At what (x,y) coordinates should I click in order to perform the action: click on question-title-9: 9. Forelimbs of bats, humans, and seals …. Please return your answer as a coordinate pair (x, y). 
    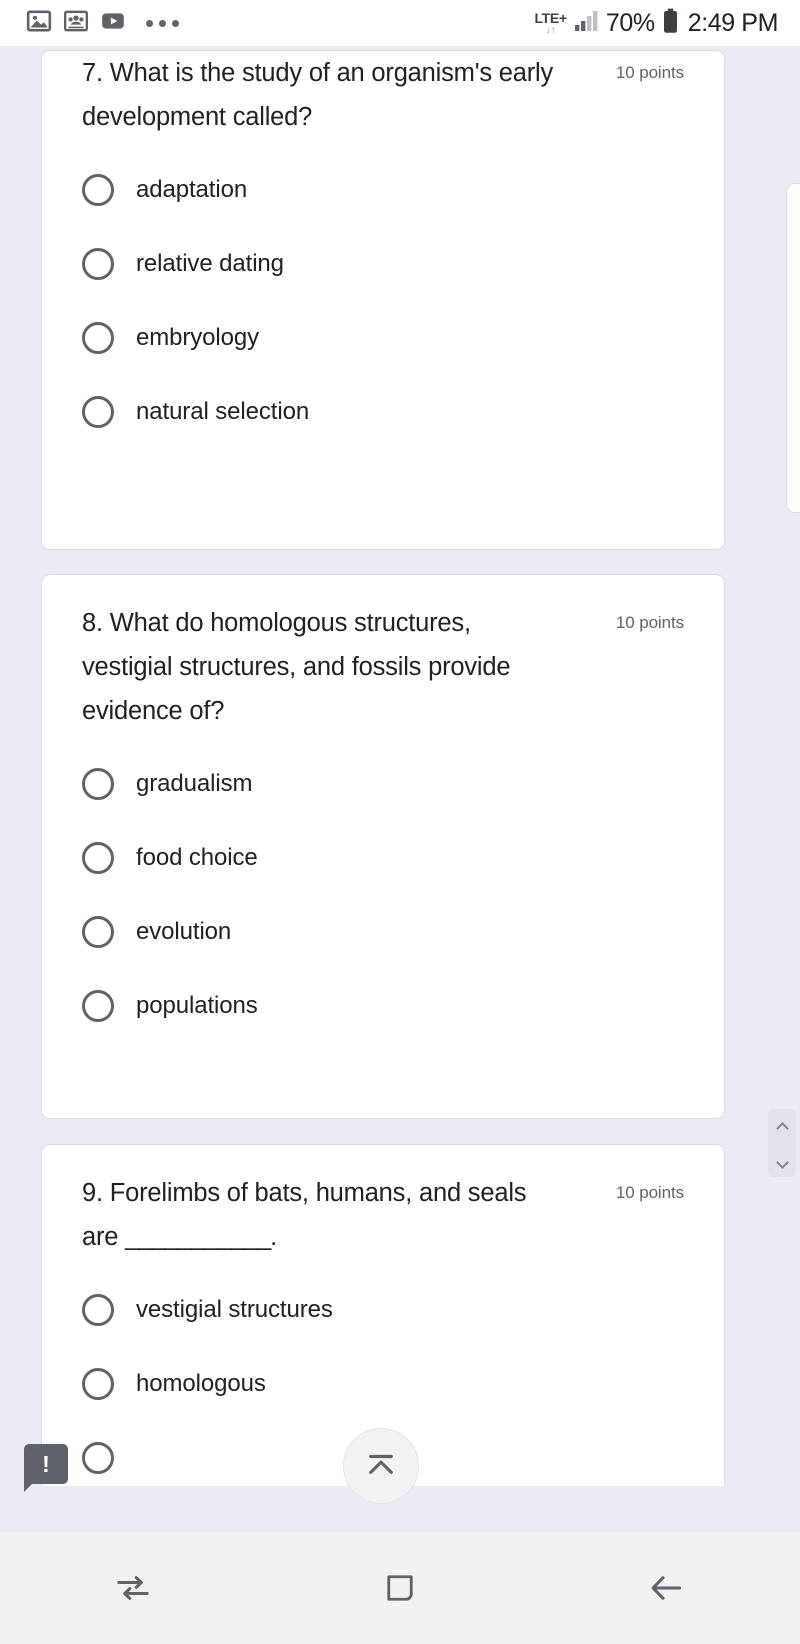
    Looking at the image, I should click on (322, 1215).